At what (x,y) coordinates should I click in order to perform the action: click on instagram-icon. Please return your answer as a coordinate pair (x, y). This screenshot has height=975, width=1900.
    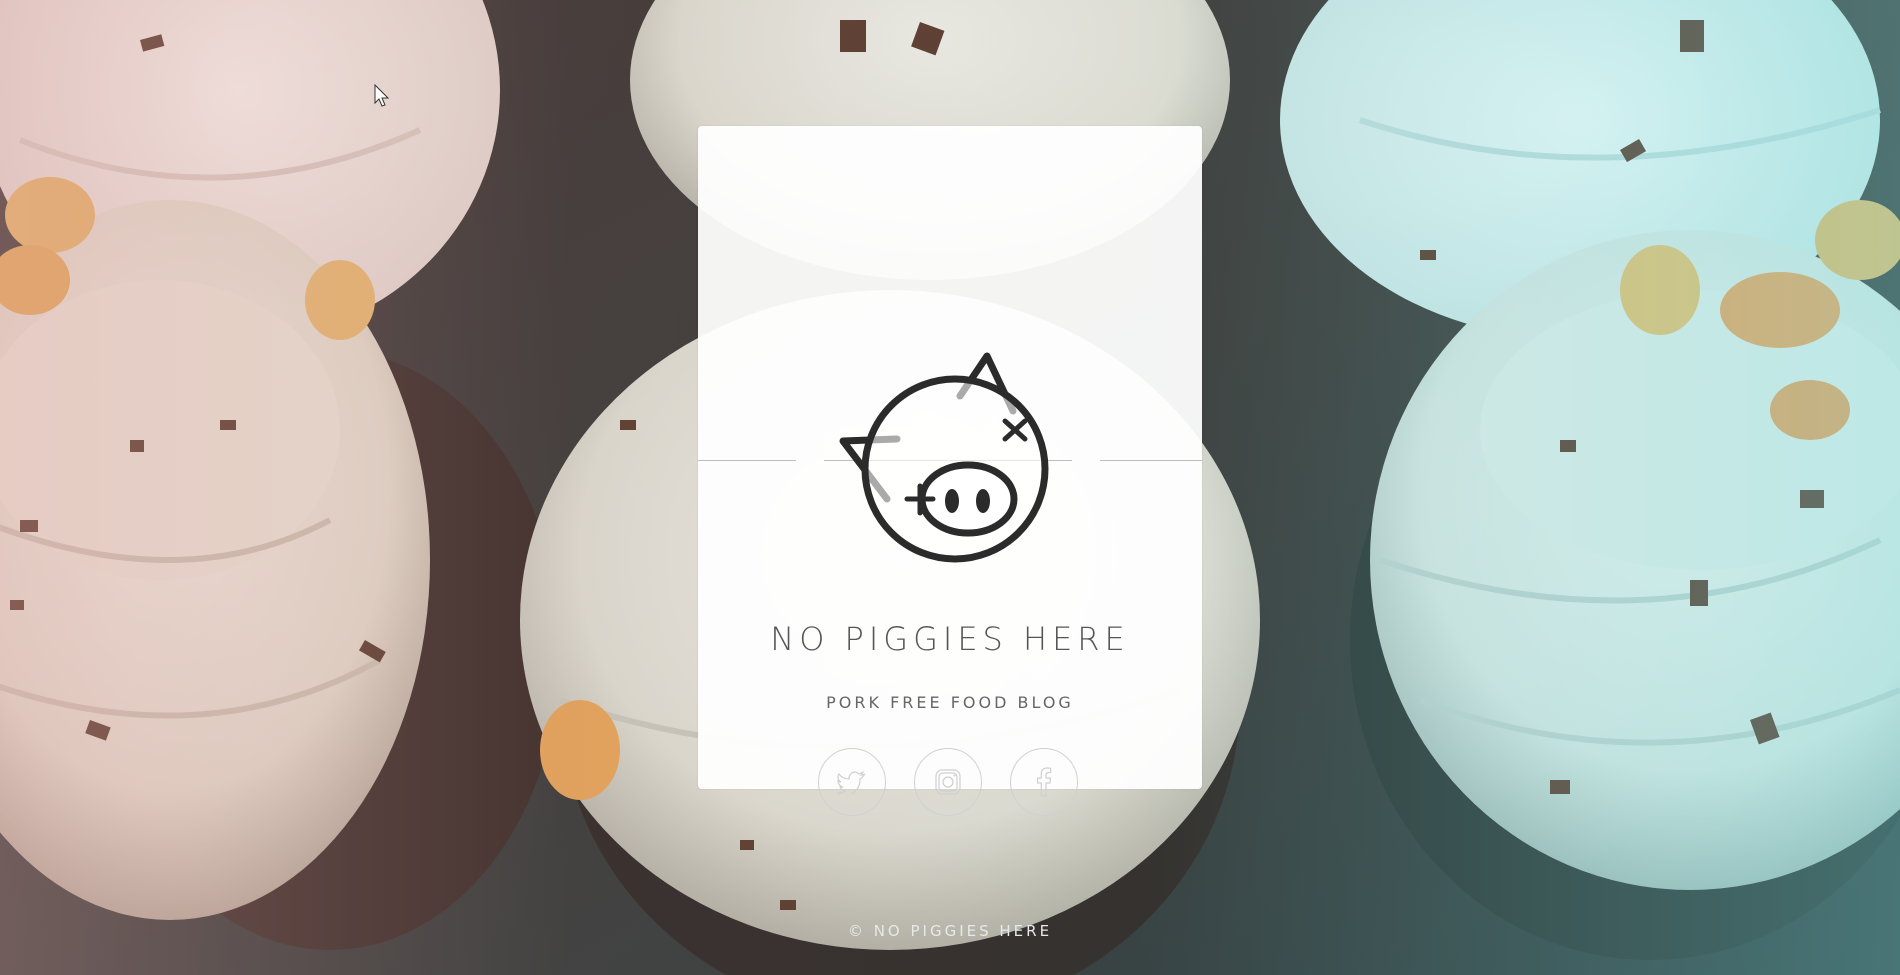
    Looking at the image, I should click on (948, 782).